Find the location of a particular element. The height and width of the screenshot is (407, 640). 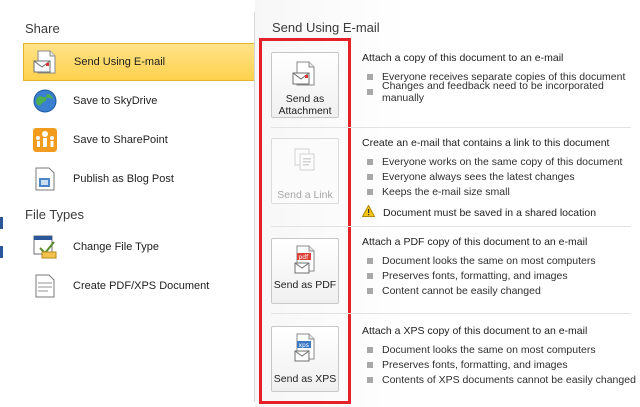

nav-label: Change File Type is located at coordinates (116, 247).